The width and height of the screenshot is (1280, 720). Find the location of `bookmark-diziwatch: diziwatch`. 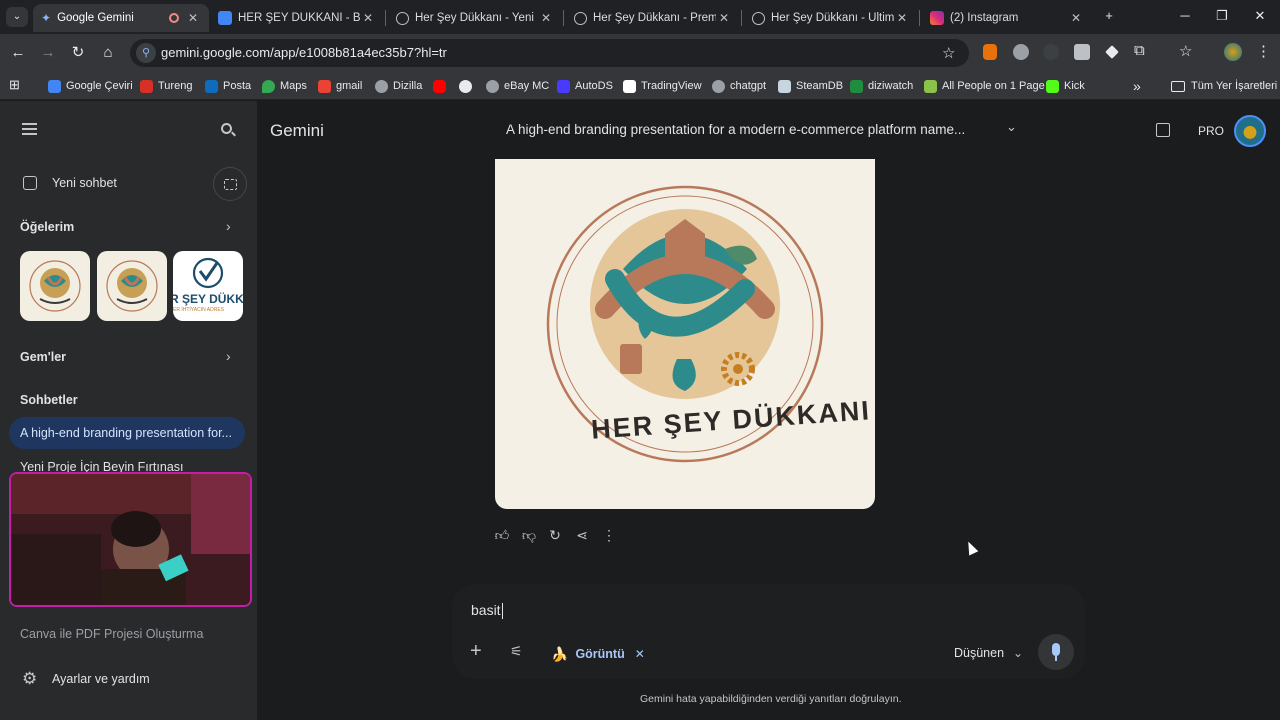

bookmark-diziwatch: diziwatch is located at coordinates (881, 86).